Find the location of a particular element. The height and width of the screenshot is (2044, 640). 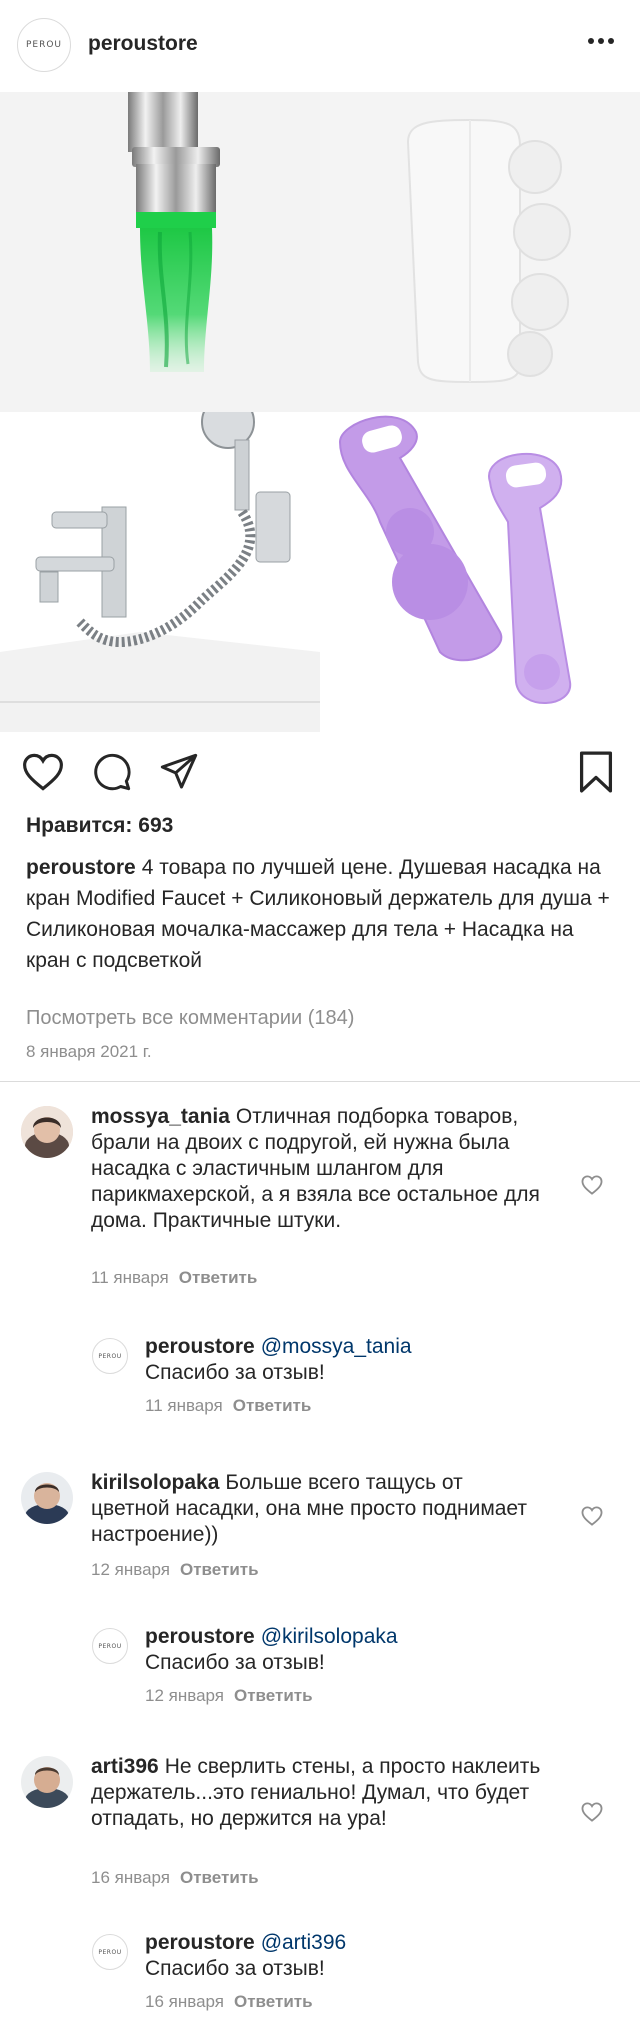

comment-username: arti396 is located at coordinates (125, 1766).